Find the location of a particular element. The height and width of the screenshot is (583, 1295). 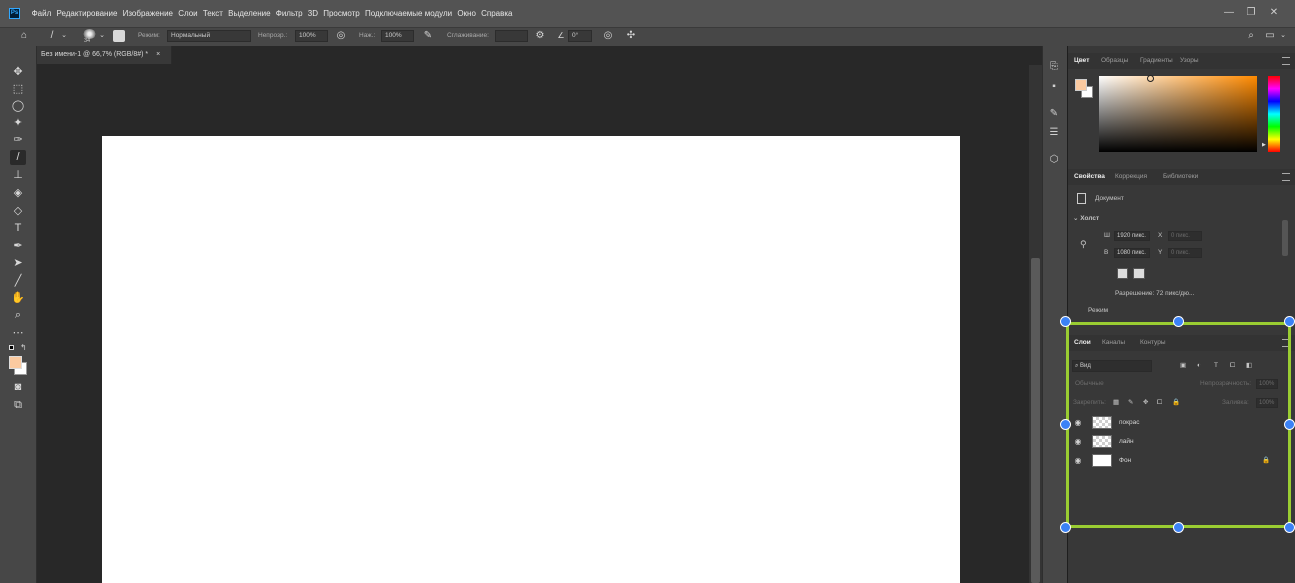

brush-tool-icon: / is located at coordinates (18, 157).